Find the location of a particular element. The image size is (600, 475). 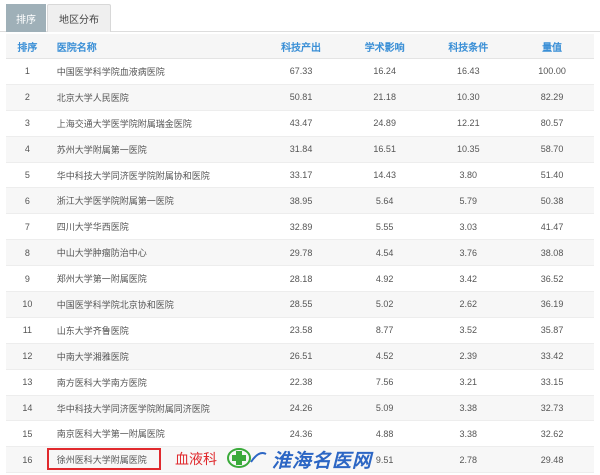

cell-conditions: 2.78 is located at coordinates (468, 460).